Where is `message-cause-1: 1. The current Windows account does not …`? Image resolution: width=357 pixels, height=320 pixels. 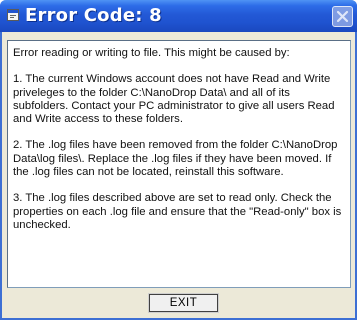 message-cause-1: 1. The current Windows account does not … is located at coordinates (174, 99).